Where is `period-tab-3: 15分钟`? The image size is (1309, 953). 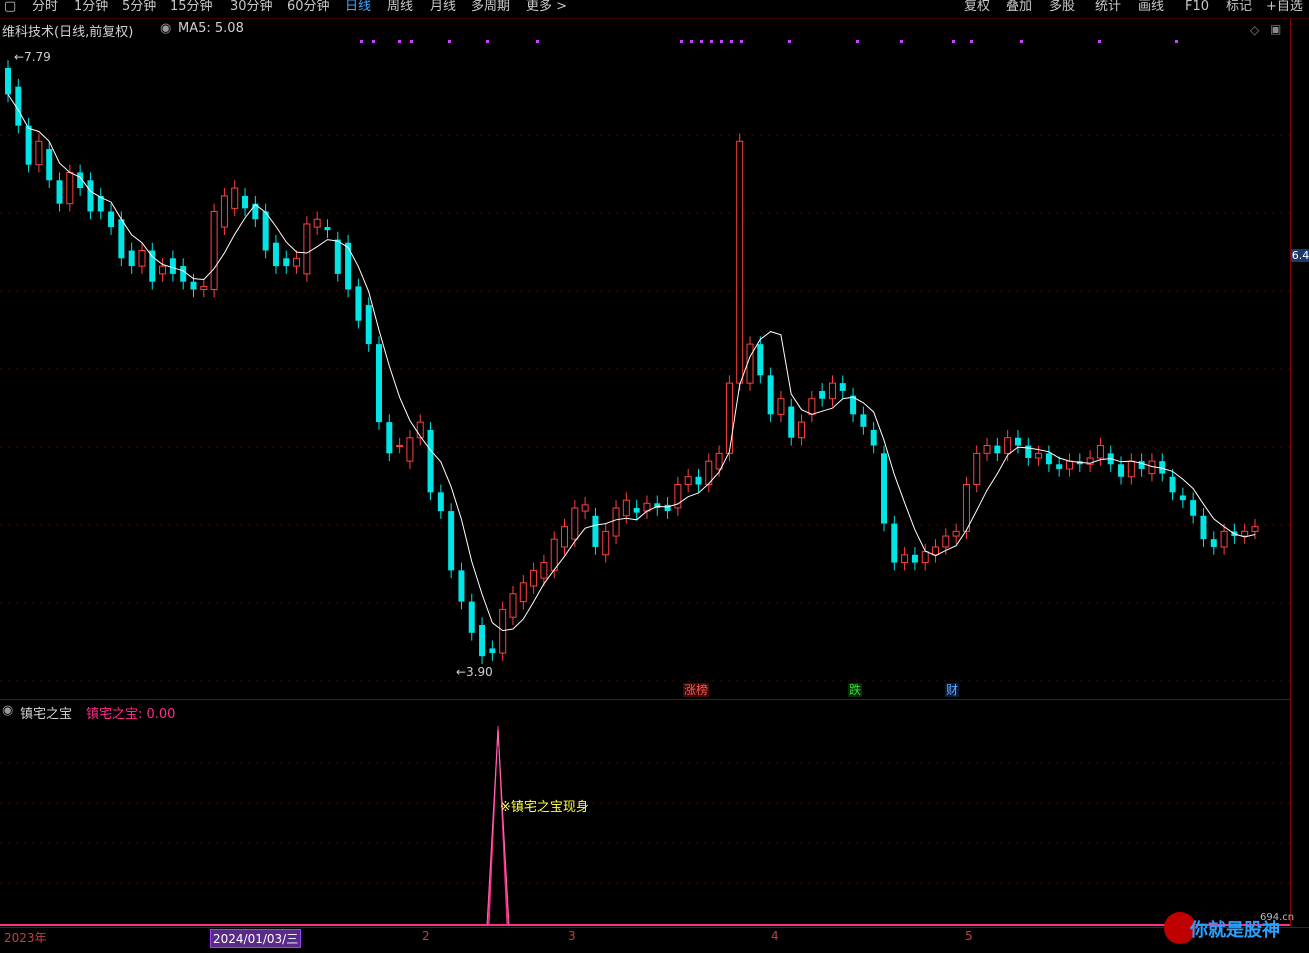
period-tab-3: 15分钟 is located at coordinates (191, 7).